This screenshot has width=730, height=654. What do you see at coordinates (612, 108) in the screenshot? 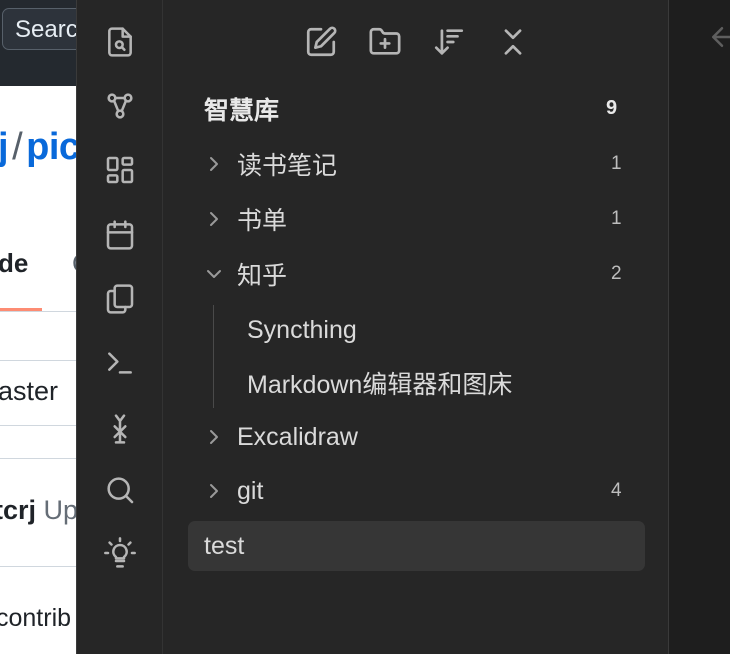
I see `vault-file-count: 9` at bounding box center [612, 108].